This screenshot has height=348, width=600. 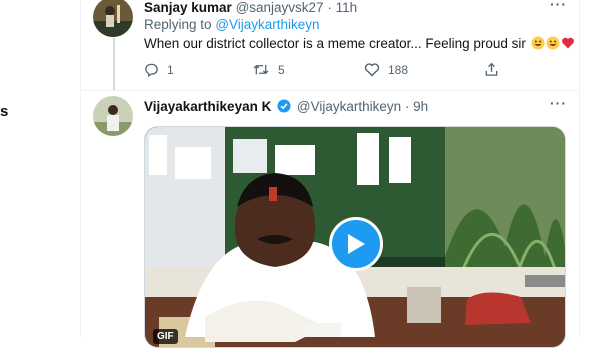 I want to click on retweet-button: 5, so click(x=268, y=69).